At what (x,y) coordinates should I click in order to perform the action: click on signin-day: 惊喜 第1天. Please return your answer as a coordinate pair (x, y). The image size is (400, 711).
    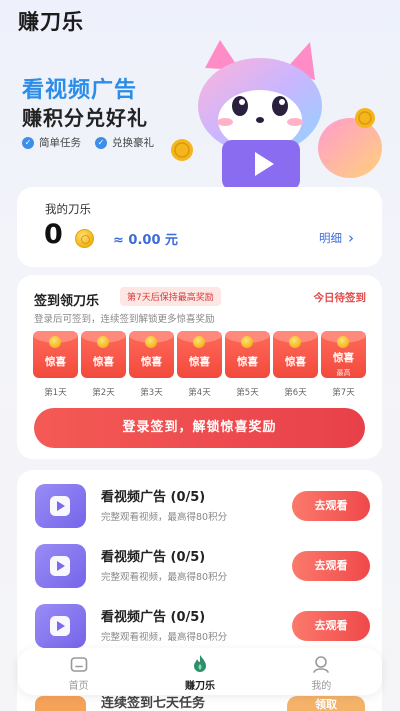
    Looking at the image, I should click on (55, 364).